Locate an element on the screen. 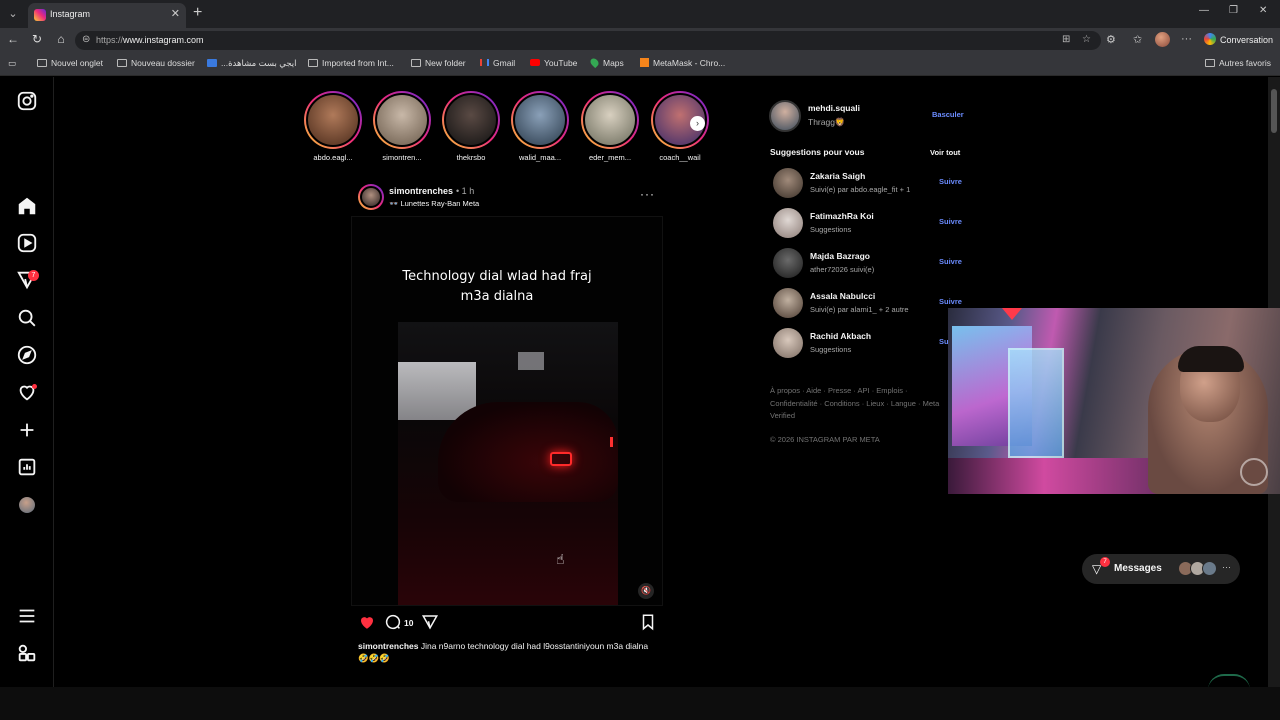 The width and height of the screenshot is (1280, 720). post-subtitle: 👓 Lunettes Ray-Ban Meta is located at coordinates (434, 203).